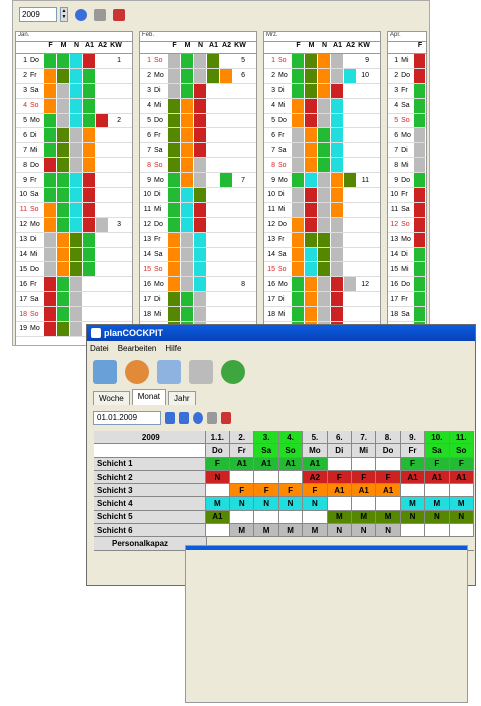 The image size is (481, 706). I want to click on calendar-view-icon, so click(169, 372).